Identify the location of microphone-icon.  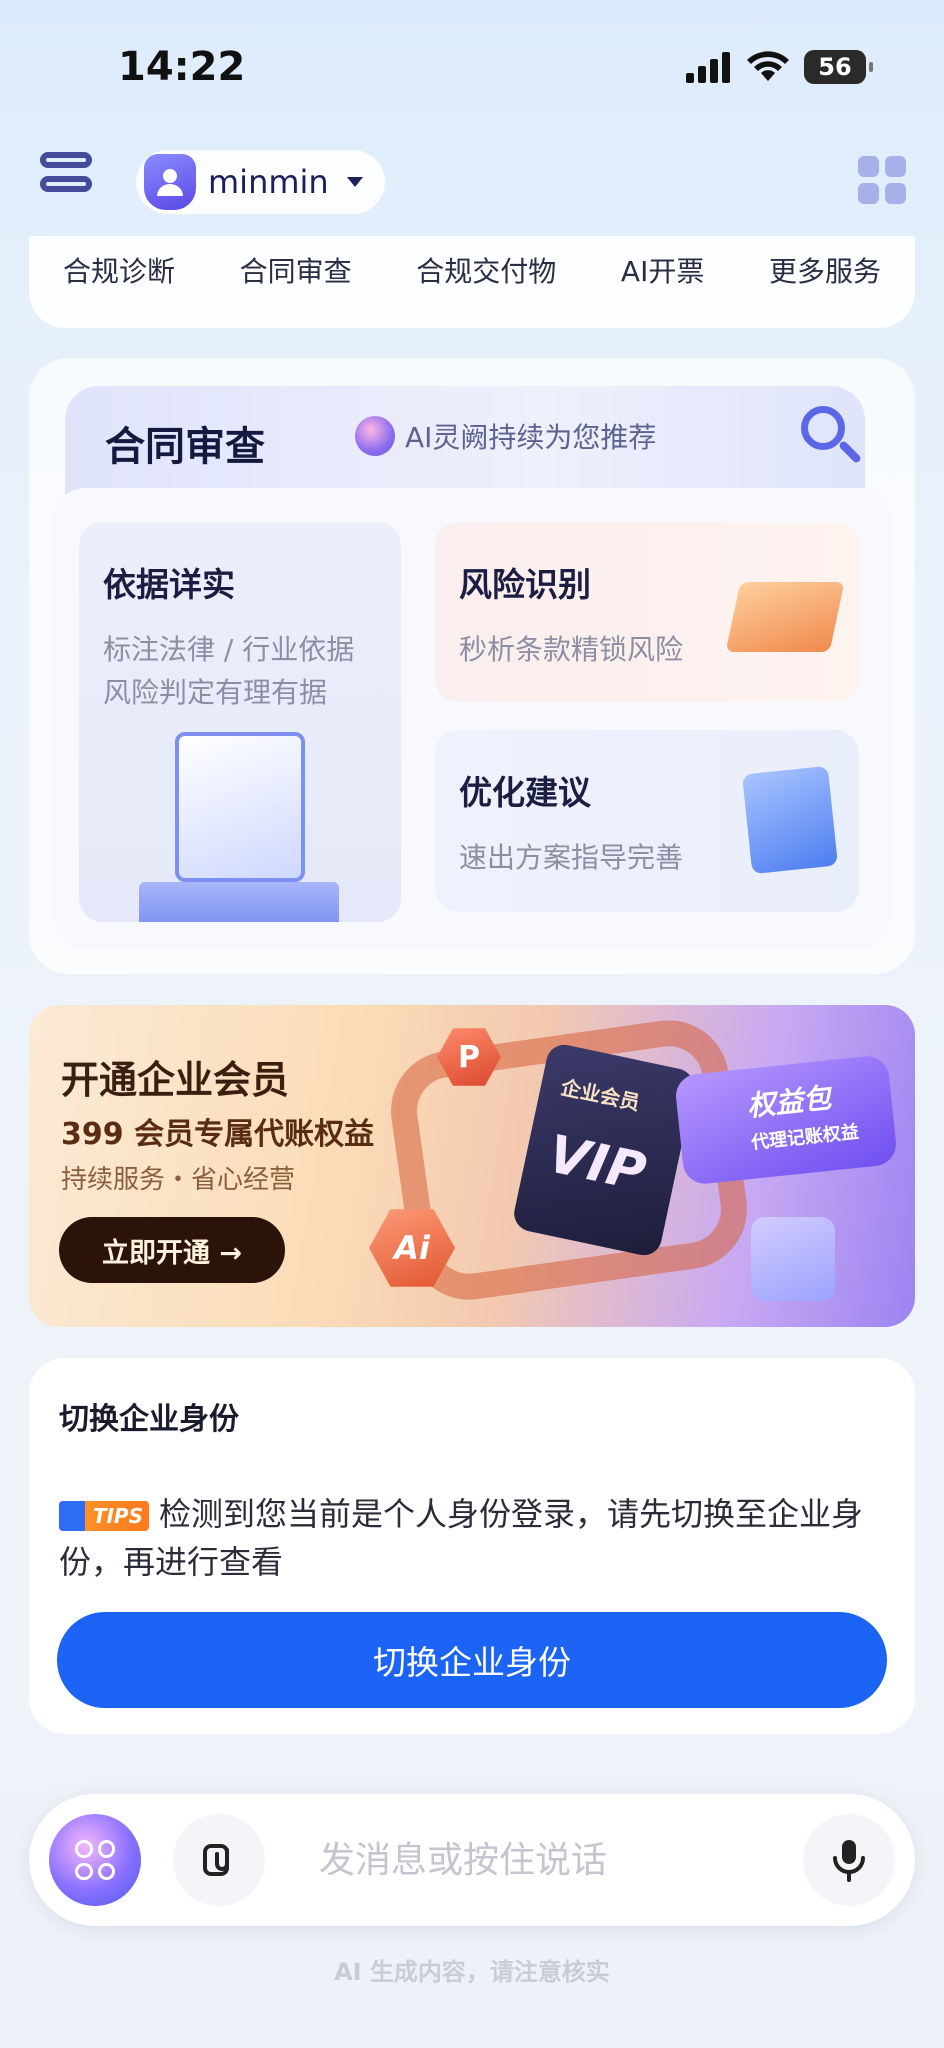
(849, 1861).